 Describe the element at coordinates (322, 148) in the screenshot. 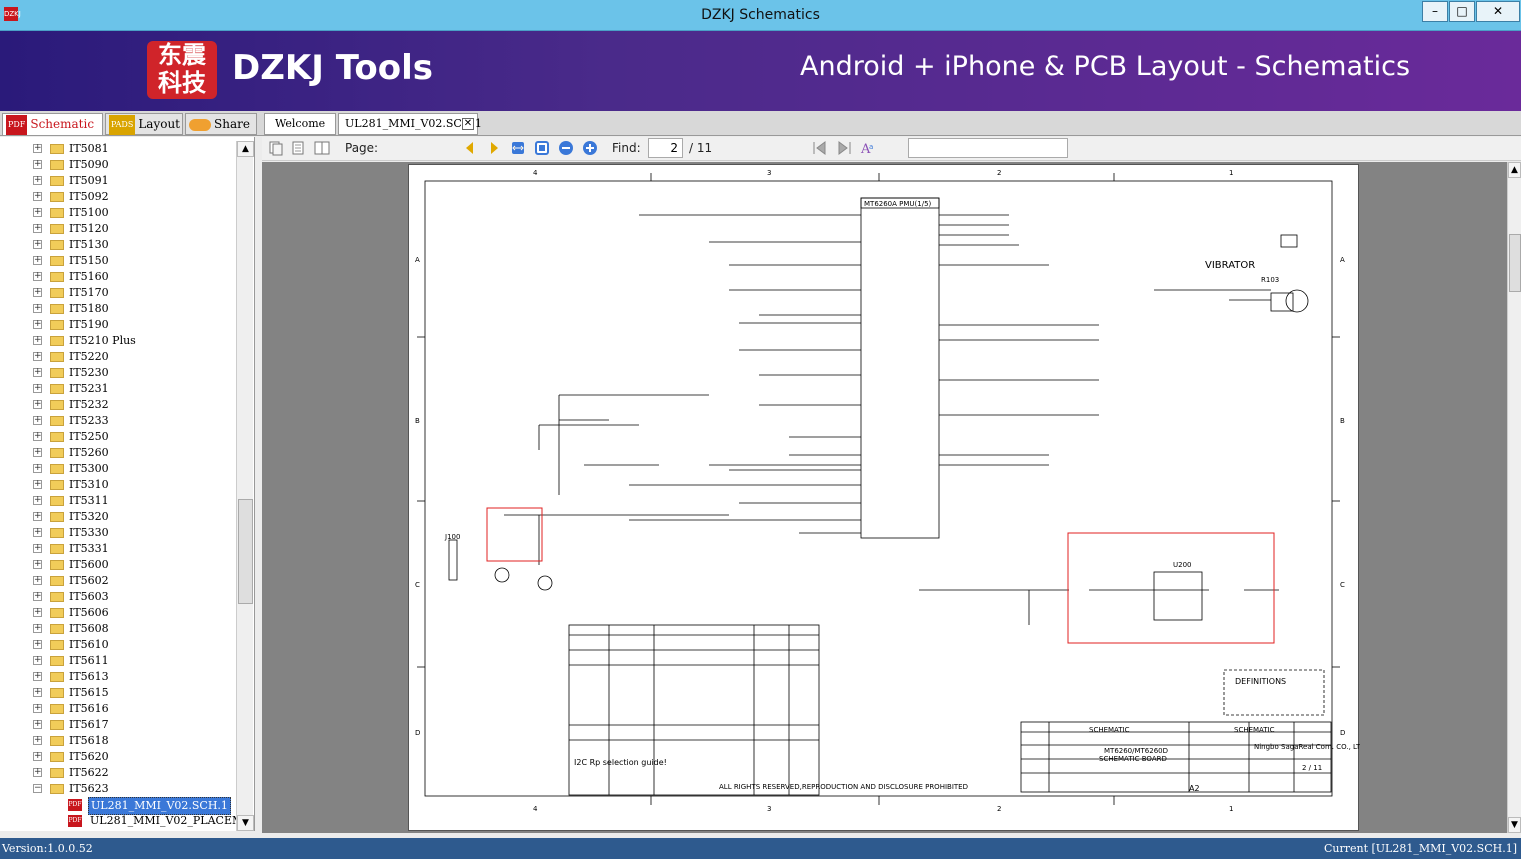

I see `two-page-icon` at that location.